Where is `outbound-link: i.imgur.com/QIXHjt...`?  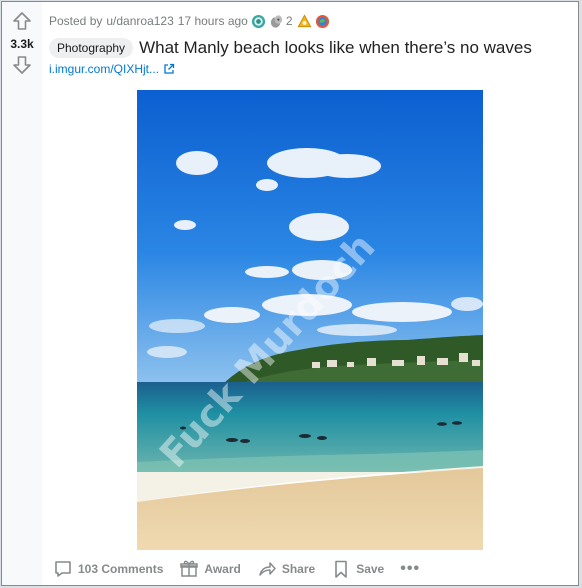
outbound-link: i.imgur.com/QIXHjt... is located at coordinates (112, 69).